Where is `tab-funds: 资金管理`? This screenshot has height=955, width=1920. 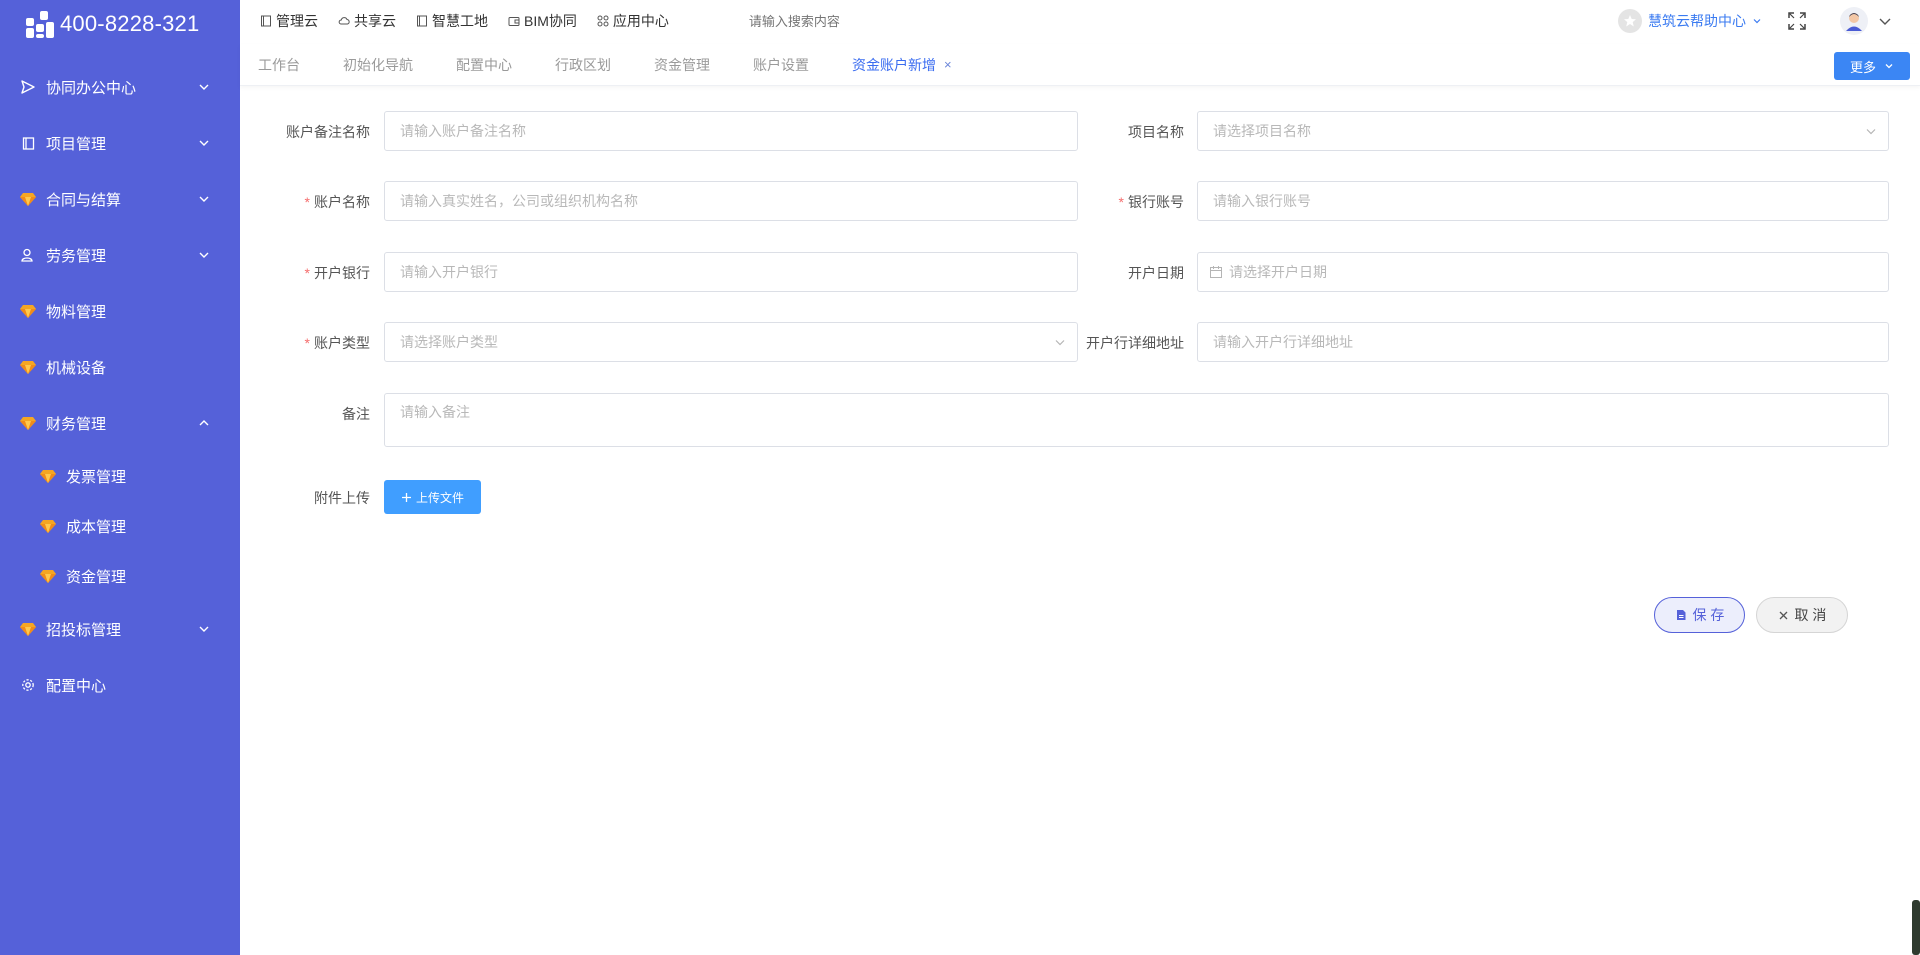
tab-funds: 资金管理 is located at coordinates (682, 65).